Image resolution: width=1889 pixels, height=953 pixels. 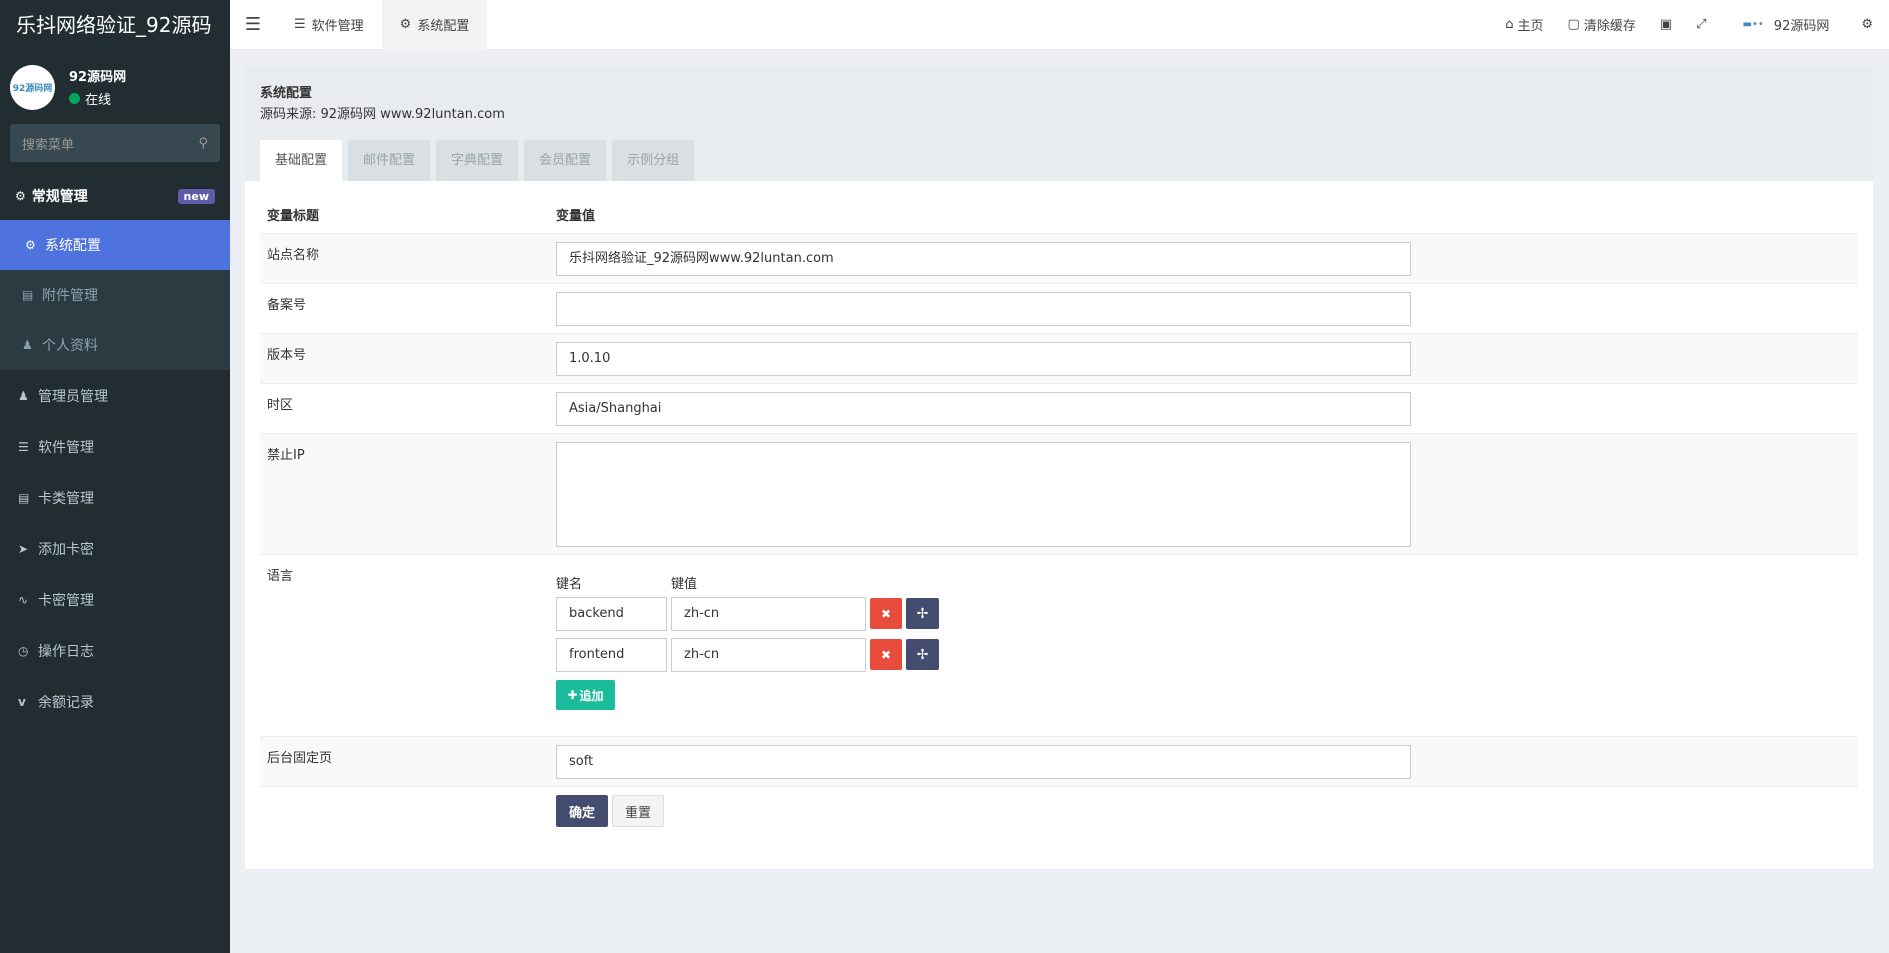 I want to click on field-label: 时区, so click(x=280, y=405).